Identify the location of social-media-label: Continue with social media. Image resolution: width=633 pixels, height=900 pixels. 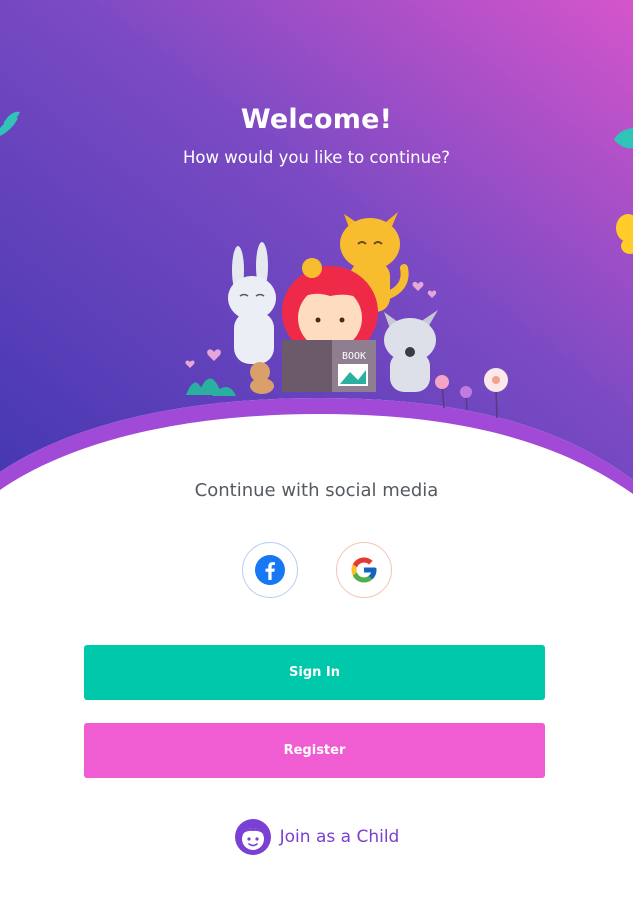
(316, 490).